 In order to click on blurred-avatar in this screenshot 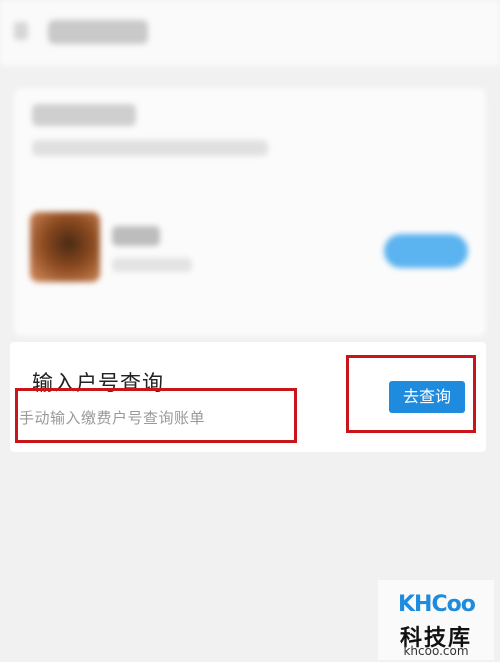, I will do `click(65, 247)`.